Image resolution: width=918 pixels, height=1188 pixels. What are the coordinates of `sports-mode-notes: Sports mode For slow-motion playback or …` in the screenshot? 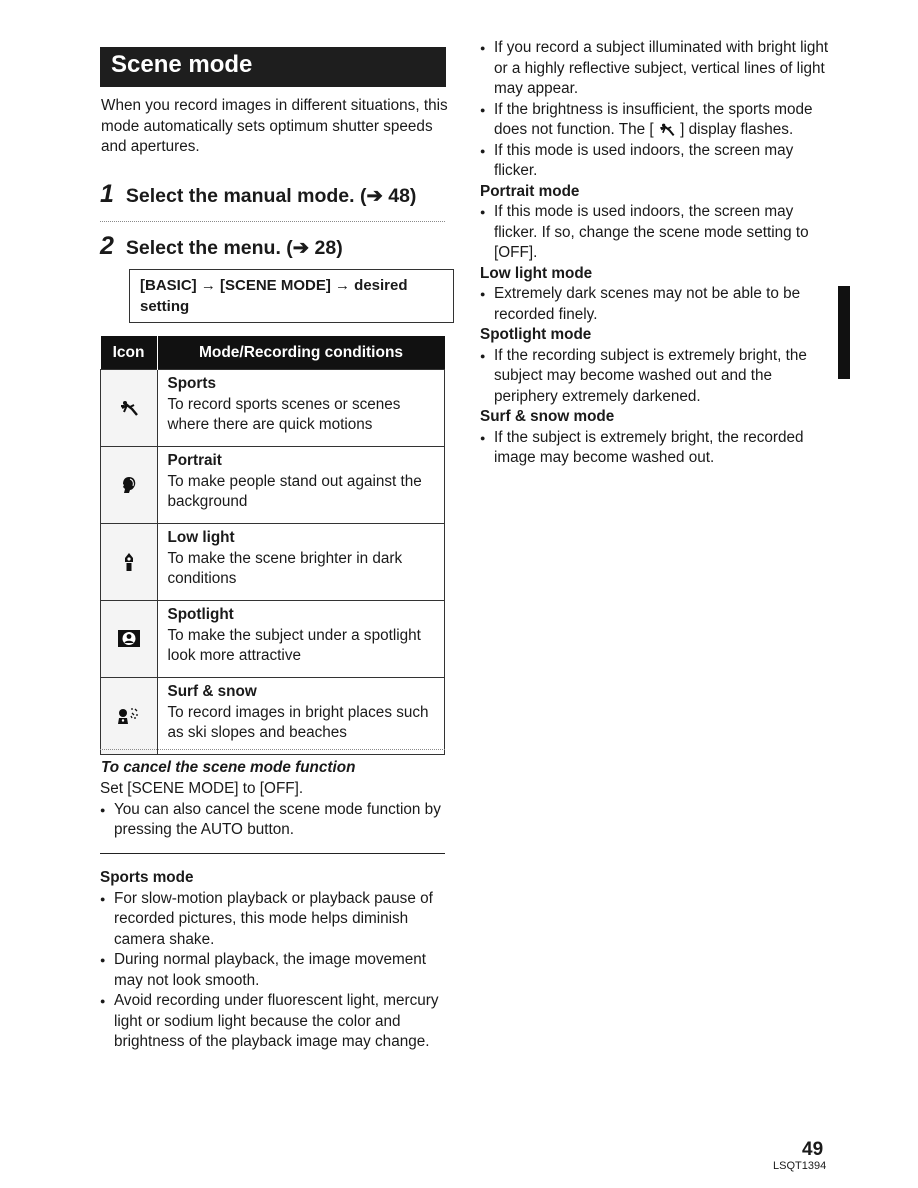 It's located at (275, 960).